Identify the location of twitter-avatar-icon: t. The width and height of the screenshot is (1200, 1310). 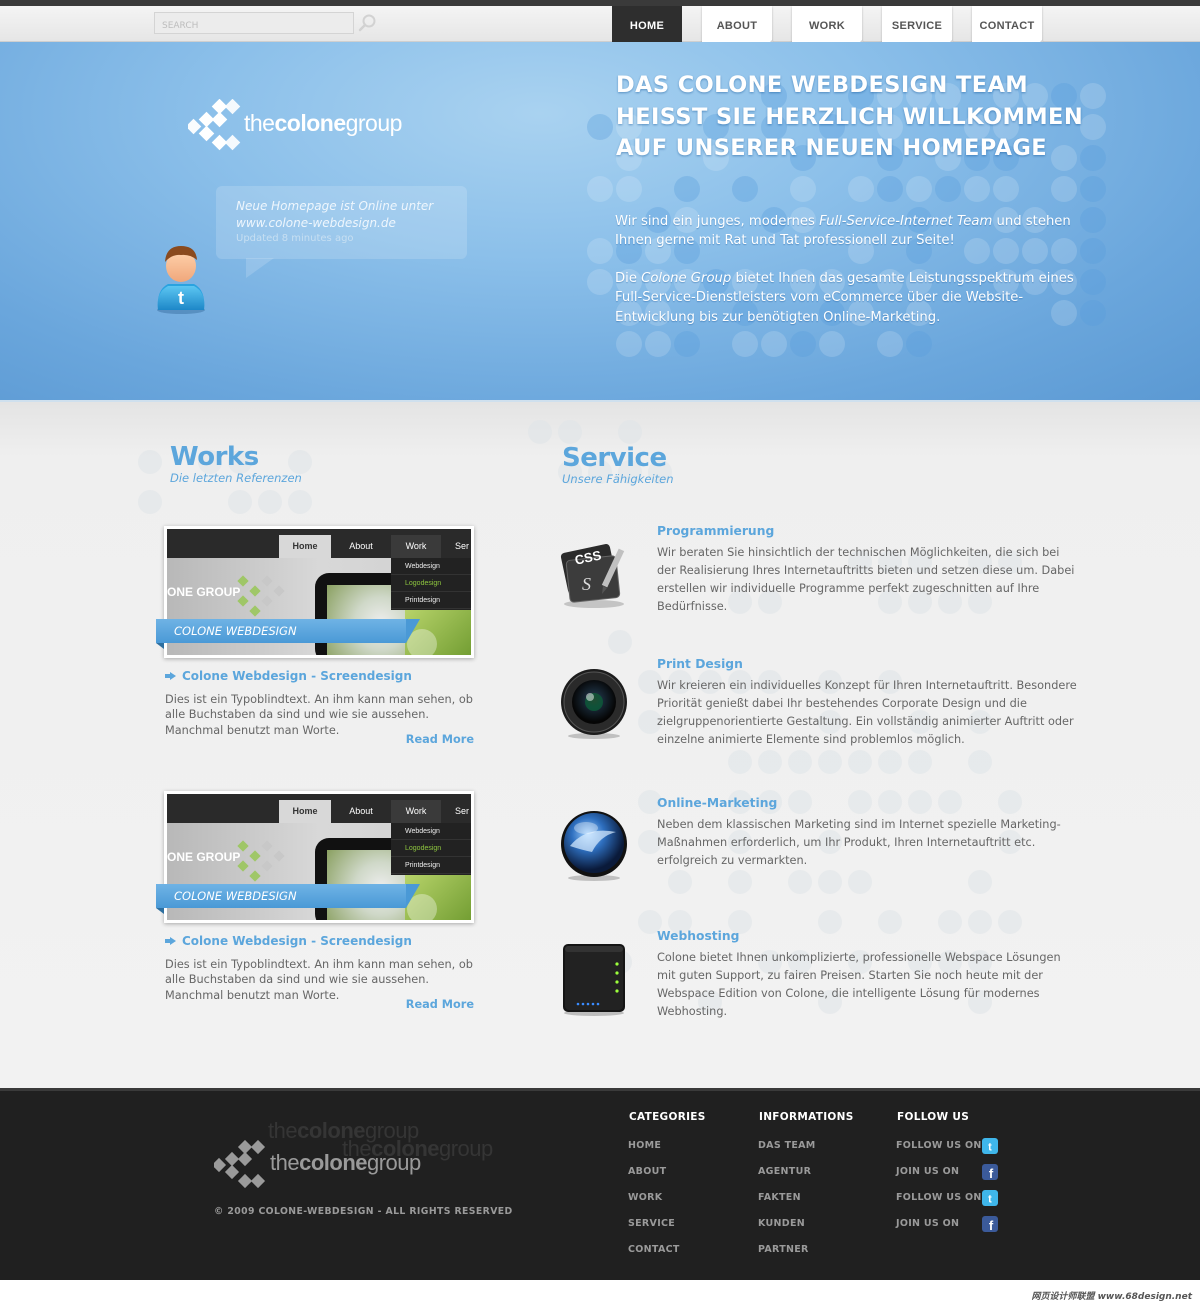
(181, 277).